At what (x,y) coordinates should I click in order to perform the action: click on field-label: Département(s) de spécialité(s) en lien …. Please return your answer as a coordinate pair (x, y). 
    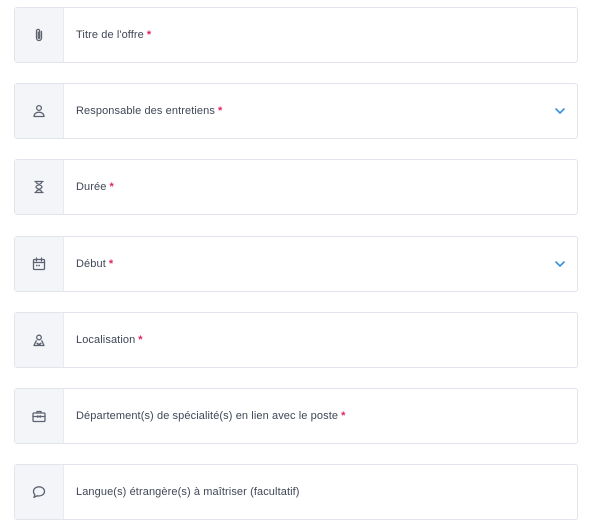
    Looking at the image, I should click on (320, 416).